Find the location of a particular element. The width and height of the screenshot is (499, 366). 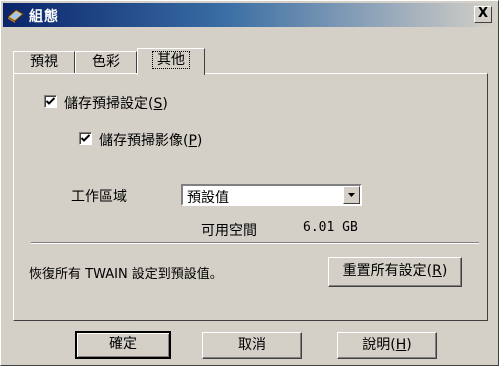

tab-color: 色彩 is located at coordinates (106, 62).